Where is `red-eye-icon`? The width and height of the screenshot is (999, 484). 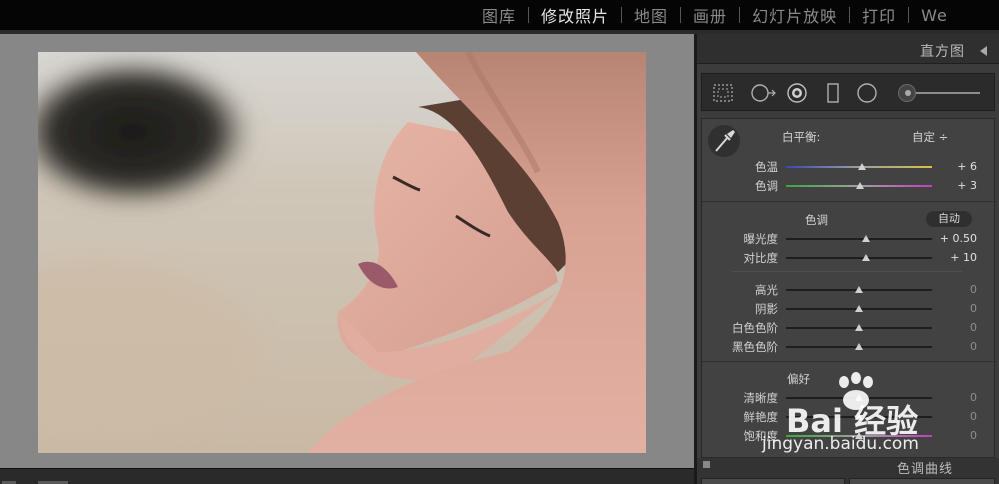
red-eye-icon is located at coordinates (797, 93).